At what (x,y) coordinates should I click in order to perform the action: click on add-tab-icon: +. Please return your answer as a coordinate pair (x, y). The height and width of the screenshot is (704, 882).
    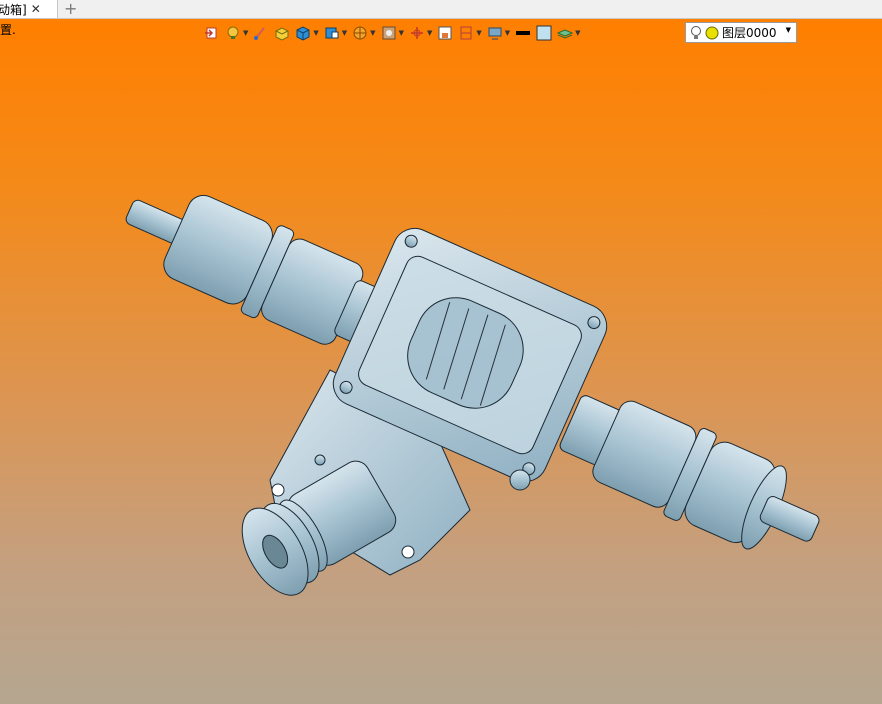
    Looking at the image, I should click on (70, 9).